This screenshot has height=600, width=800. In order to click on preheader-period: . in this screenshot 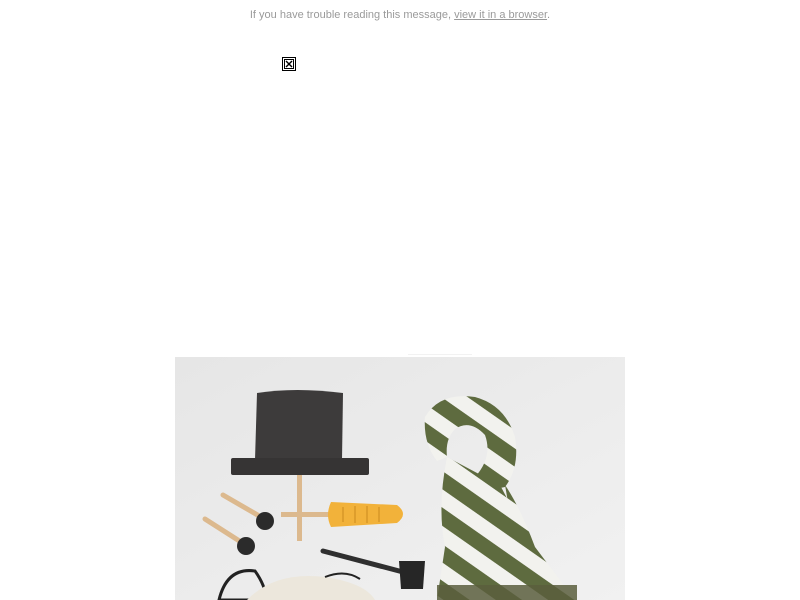, I will do `click(549, 15)`.